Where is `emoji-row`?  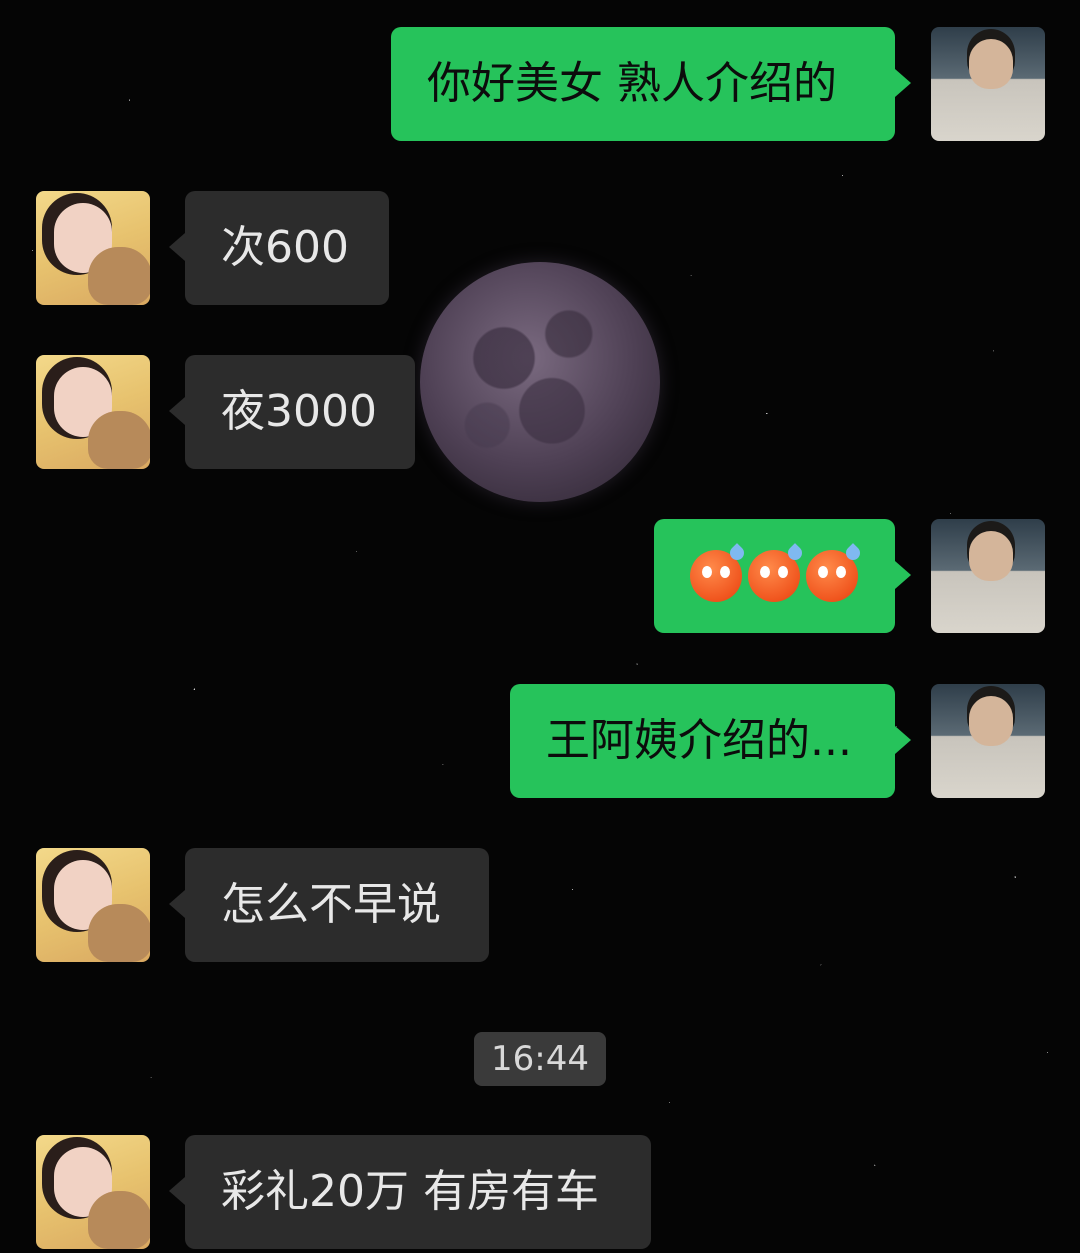 emoji-row is located at coordinates (774, 576).